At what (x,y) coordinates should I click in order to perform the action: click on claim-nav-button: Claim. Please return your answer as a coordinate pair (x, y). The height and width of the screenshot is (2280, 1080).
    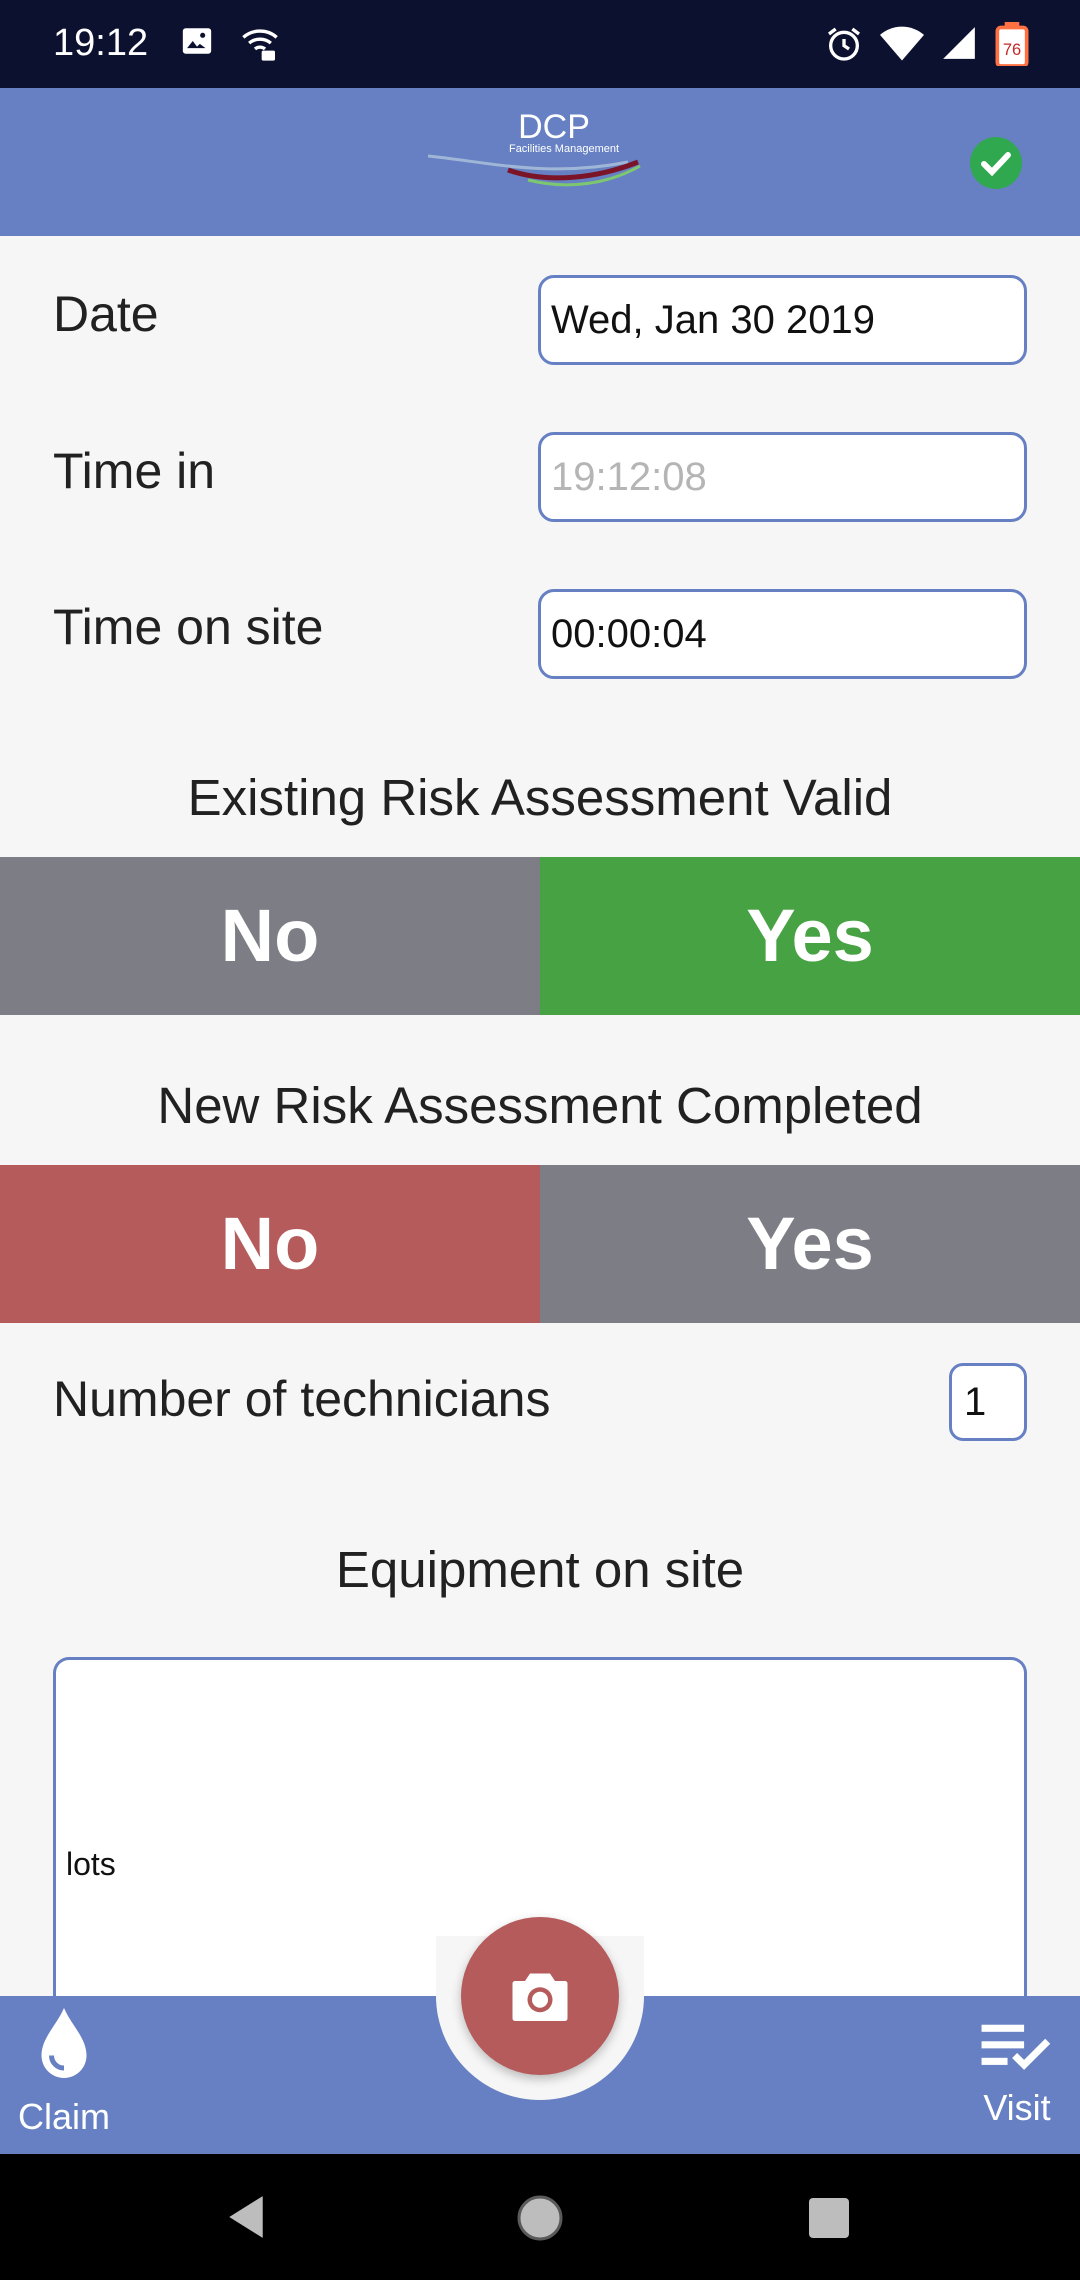
    Looking at the image, I should click on (64, 2071).